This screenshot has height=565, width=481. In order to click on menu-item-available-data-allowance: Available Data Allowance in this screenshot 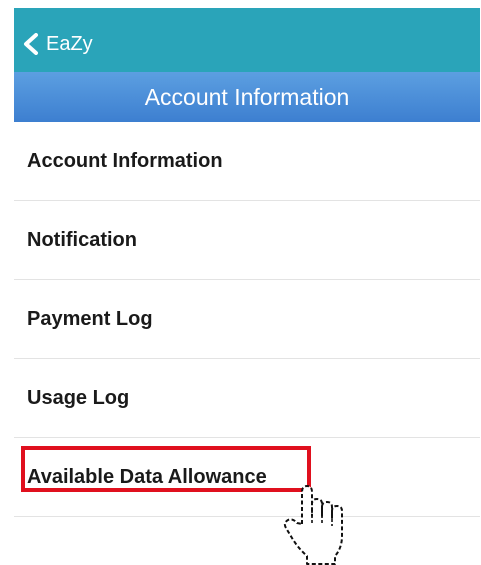, I will do `click(247, 477)`.